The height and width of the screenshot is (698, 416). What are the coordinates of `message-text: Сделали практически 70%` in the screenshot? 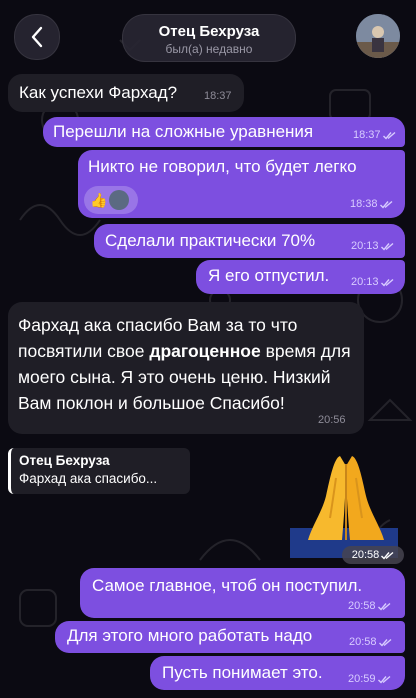 It's located at (210, 240).